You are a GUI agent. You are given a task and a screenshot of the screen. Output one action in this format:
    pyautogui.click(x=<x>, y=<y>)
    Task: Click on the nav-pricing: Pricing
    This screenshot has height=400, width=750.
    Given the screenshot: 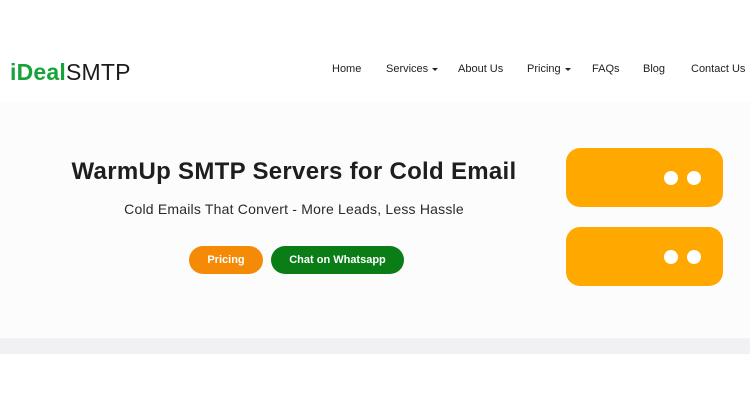 What is the action you would take?
    pyautogui.click(x=549, y=69)
    